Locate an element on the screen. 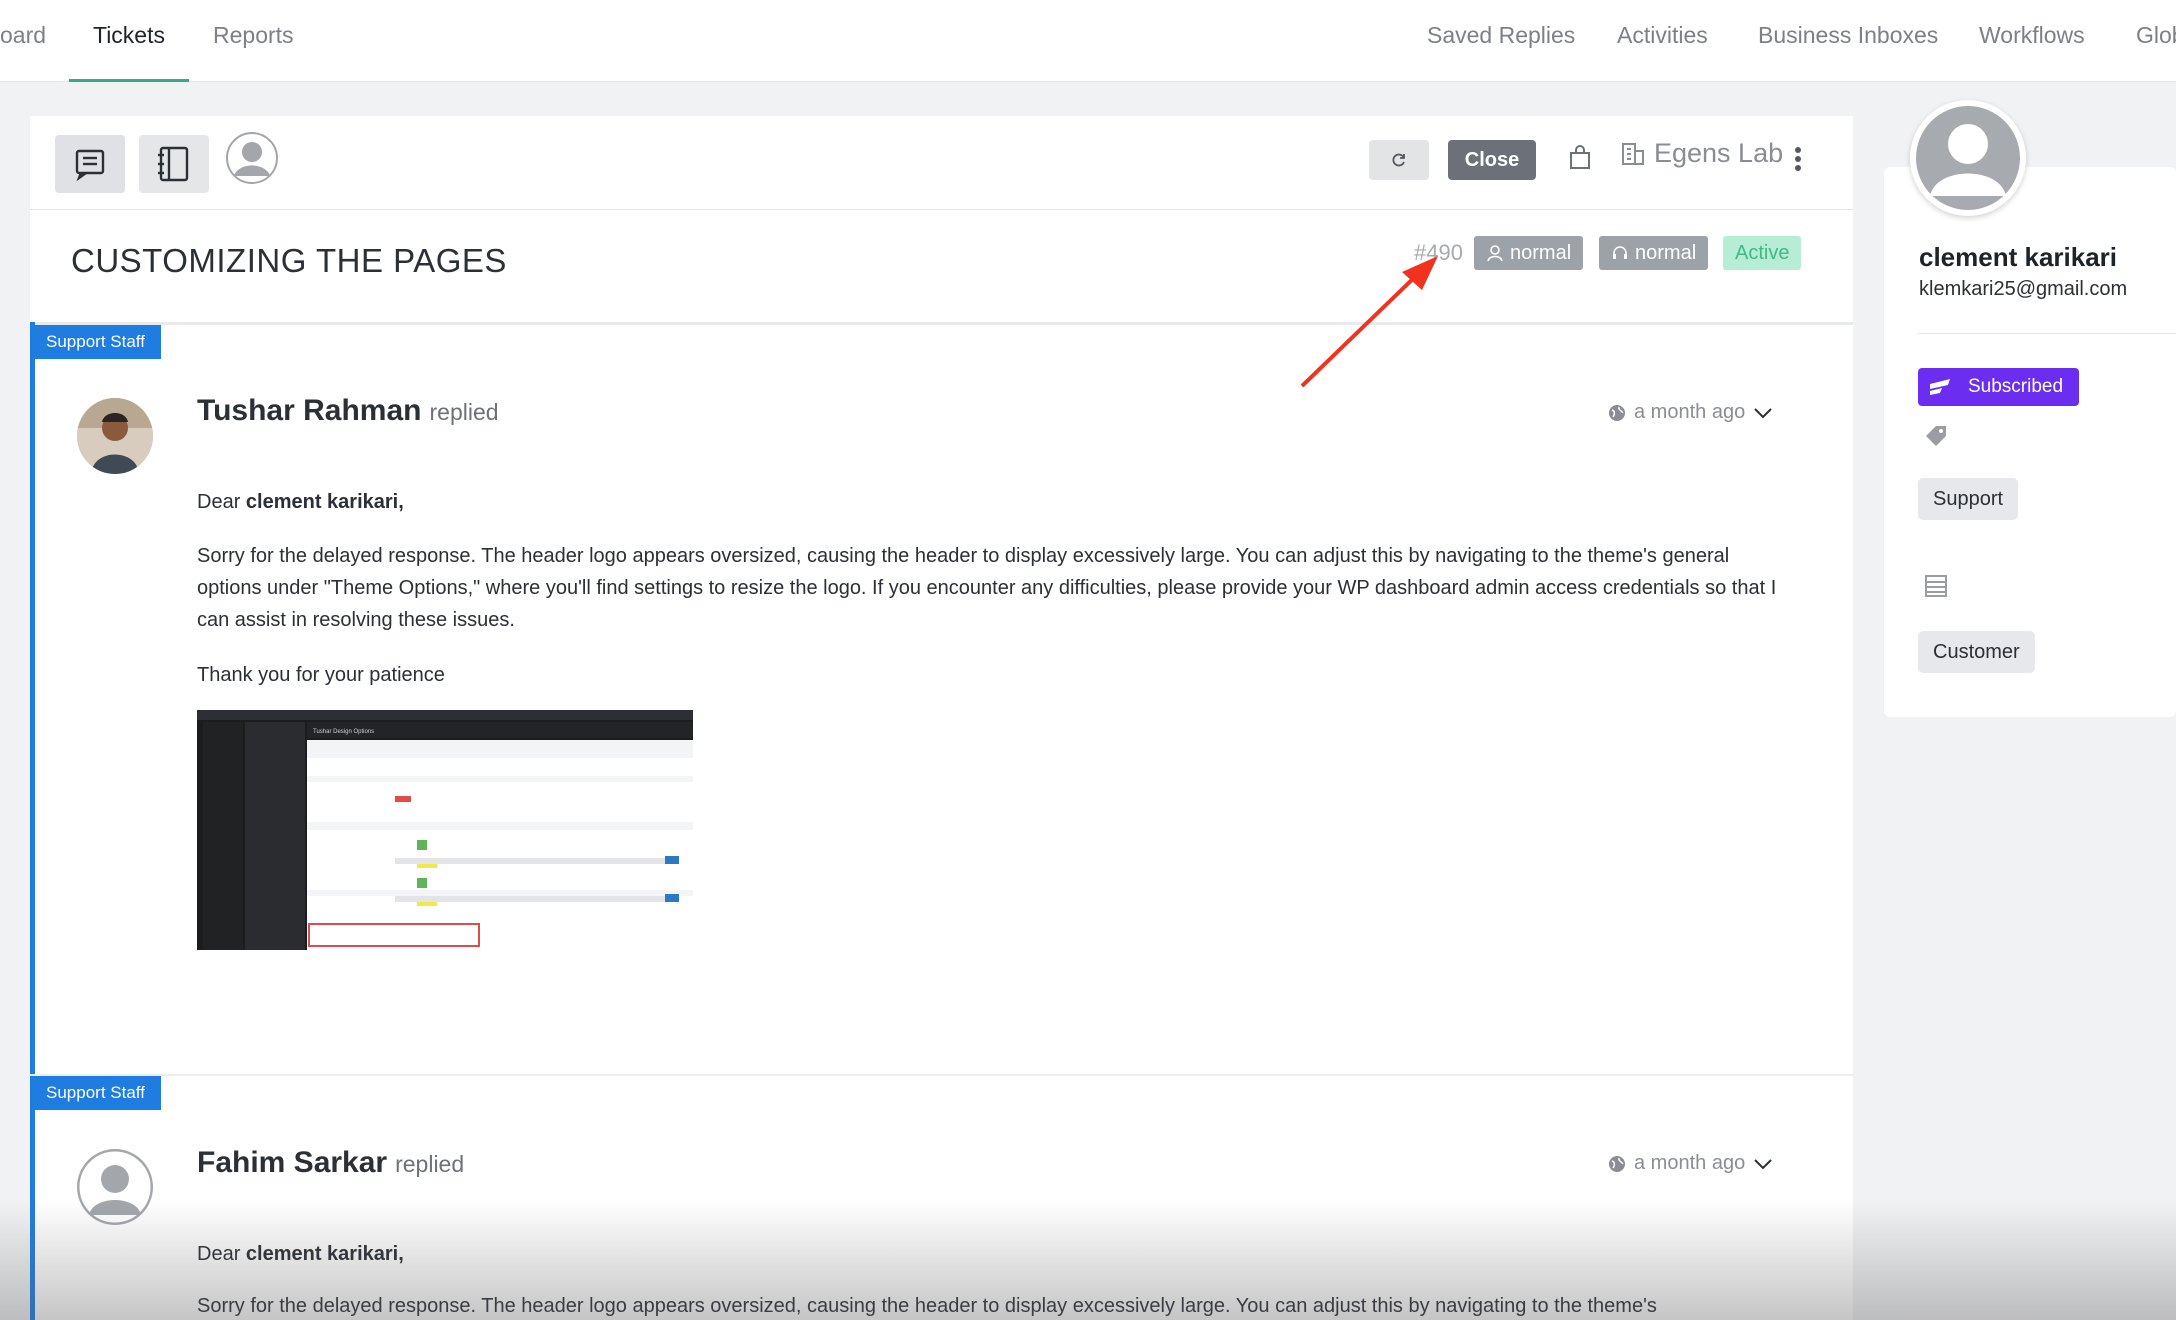  annotation-arrow is located at coordinates (1369, 322).